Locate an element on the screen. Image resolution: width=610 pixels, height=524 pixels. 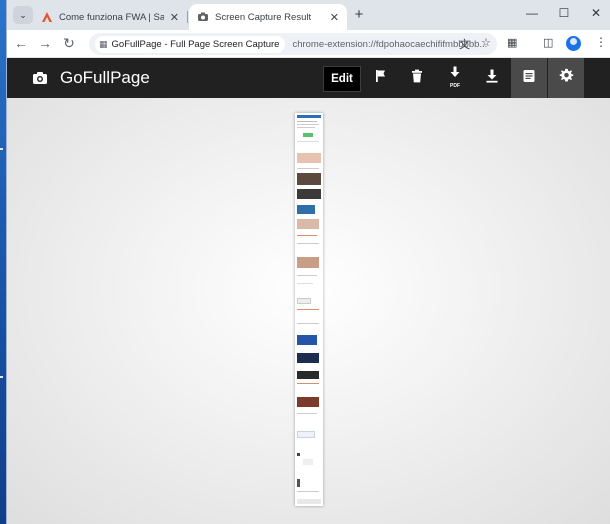
preview-dot is located at coordinates (298, 454).